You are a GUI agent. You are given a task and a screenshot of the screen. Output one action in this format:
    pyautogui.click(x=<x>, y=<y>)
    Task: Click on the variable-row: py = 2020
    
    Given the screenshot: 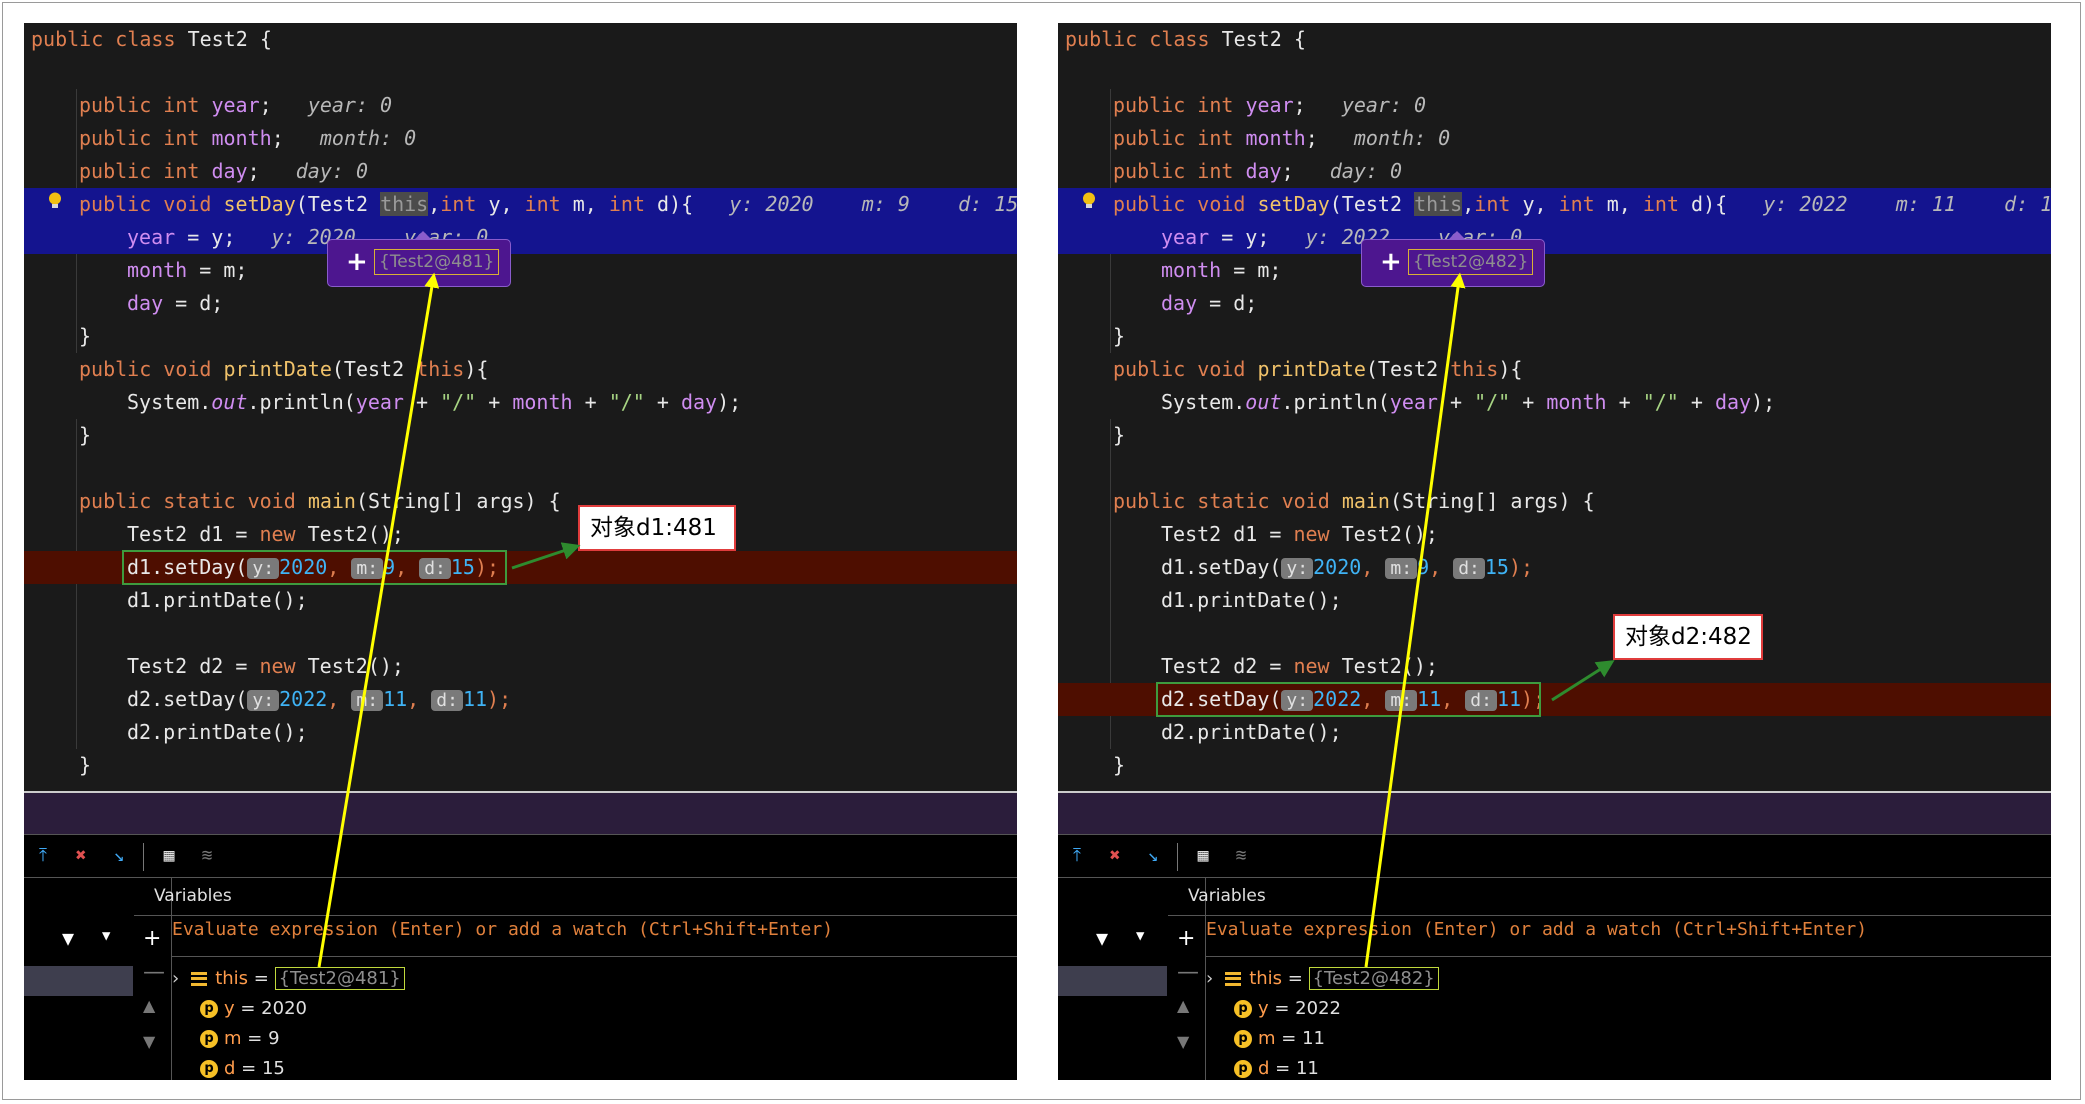 What is the action you would take?
    pyautogui.click(x=253, y=1009)
    